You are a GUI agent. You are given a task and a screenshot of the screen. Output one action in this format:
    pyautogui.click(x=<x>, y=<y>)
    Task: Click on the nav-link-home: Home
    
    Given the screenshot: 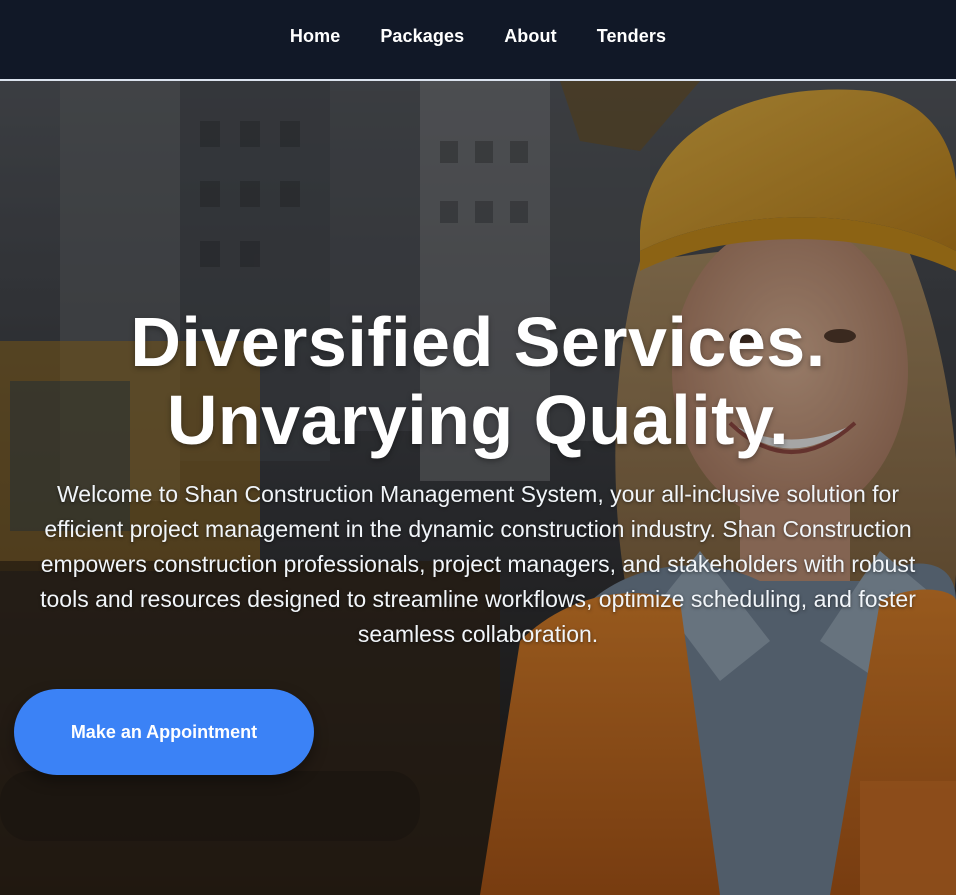 What is the action you would take?
    pyautogui.click(x=315, y=36)
    